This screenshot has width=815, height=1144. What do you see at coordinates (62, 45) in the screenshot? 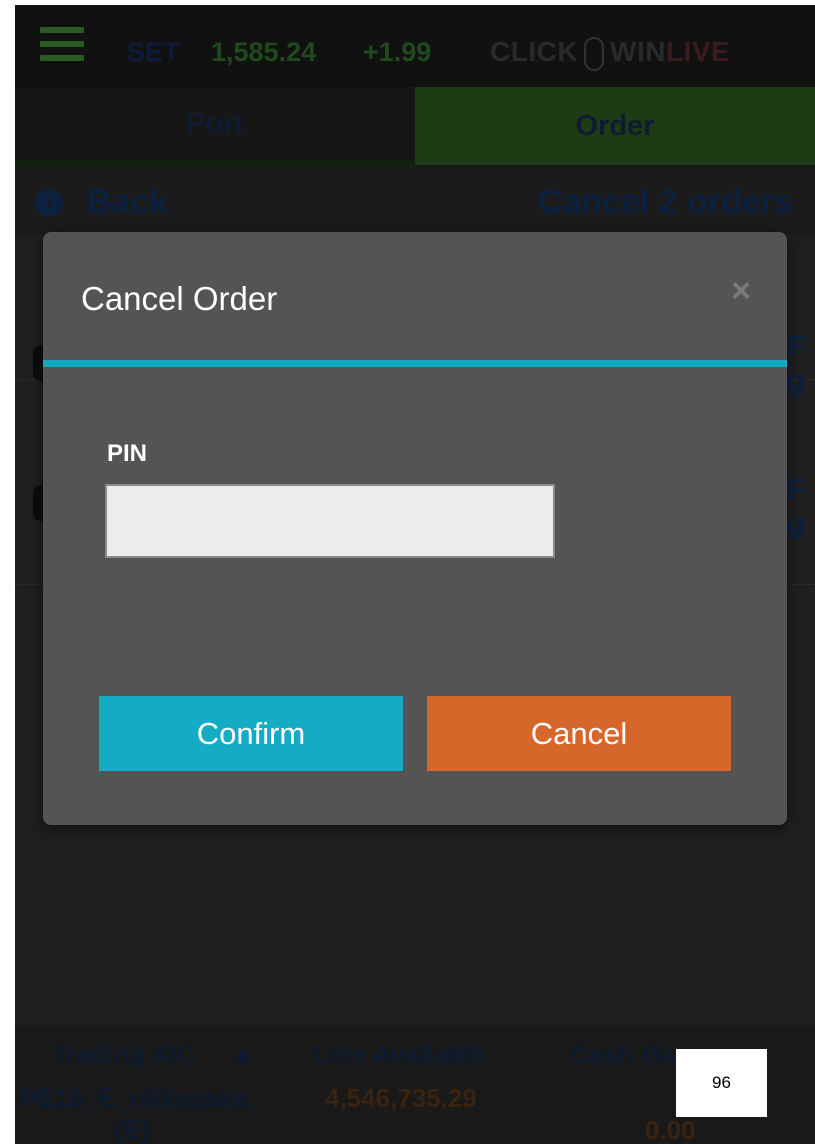
I see `menu-icon` at bounding box center [62, 45].